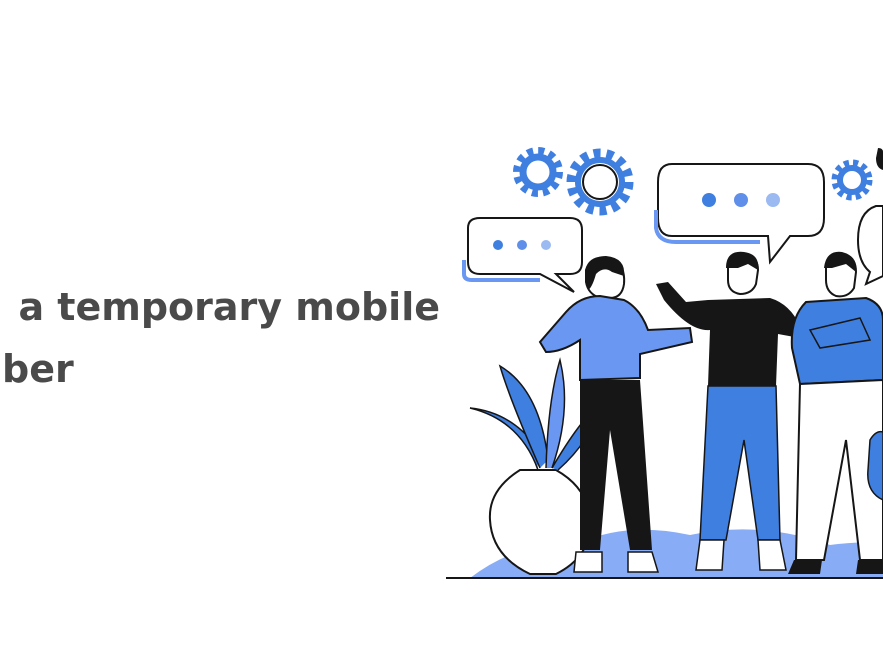 Image resolution: width=883 pixels, height=666 pixels. What do you see at coordinates (229, 307) in the screenshot?
I see `headline-line-1: a temporary mobile` at bounding box center [229, 307].